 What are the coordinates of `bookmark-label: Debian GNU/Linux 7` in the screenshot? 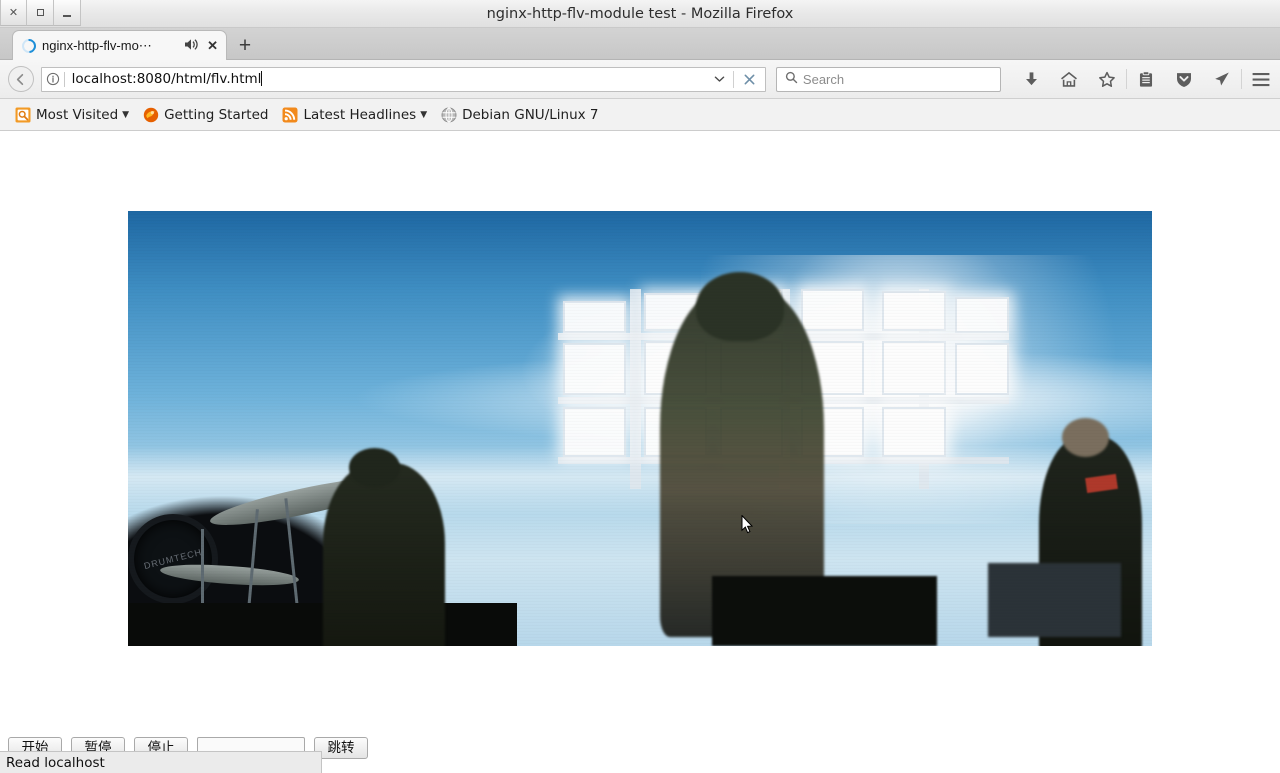 It's located at (530, 114).